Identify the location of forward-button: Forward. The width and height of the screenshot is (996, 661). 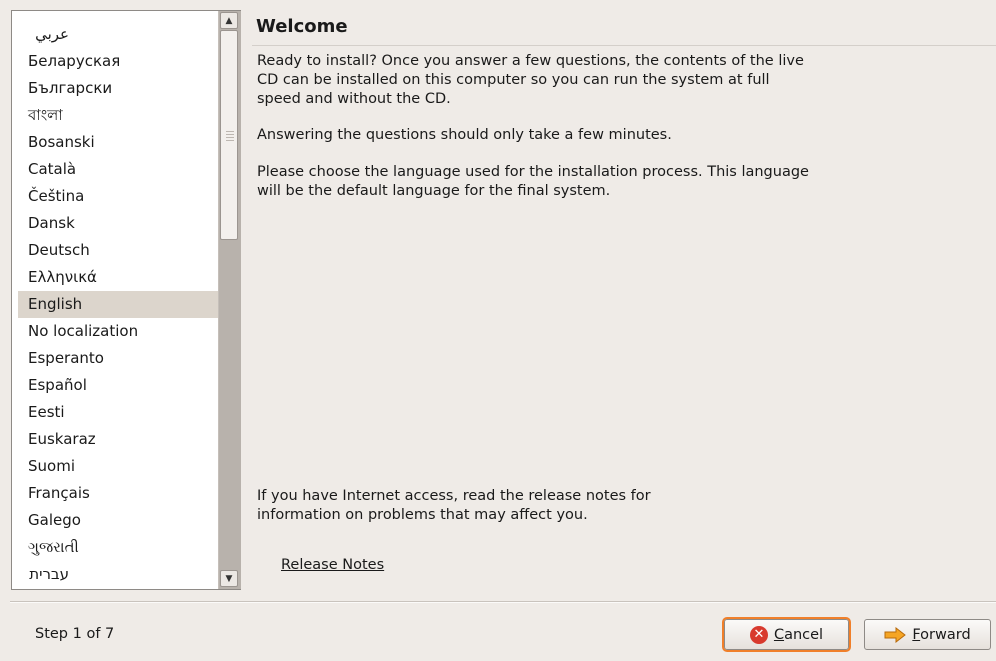
(927, 634).